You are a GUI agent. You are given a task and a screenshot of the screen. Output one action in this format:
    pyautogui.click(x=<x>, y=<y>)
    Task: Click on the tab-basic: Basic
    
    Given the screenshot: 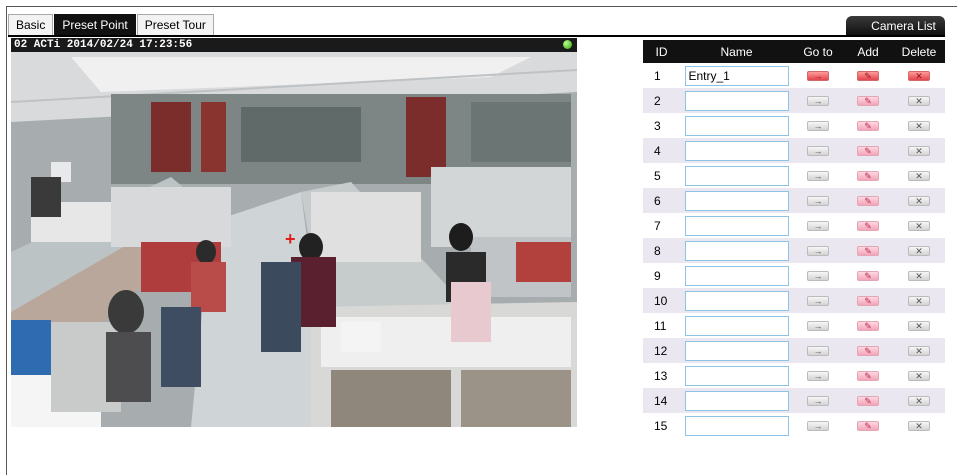 What is the action you would take?
    pyautogui.click(x=31, y=24)
    